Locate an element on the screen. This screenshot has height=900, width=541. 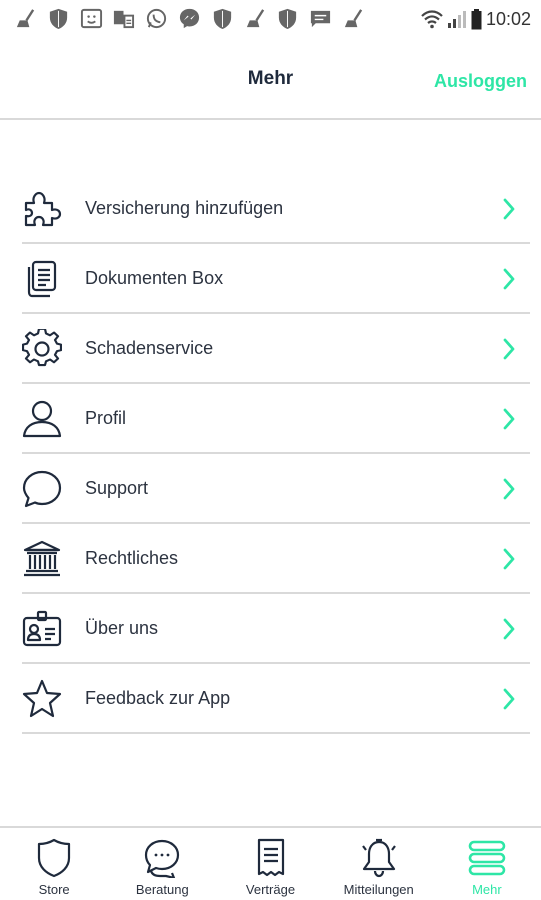
tab-vertraege: Verträge is located at coordinates (270, 864).